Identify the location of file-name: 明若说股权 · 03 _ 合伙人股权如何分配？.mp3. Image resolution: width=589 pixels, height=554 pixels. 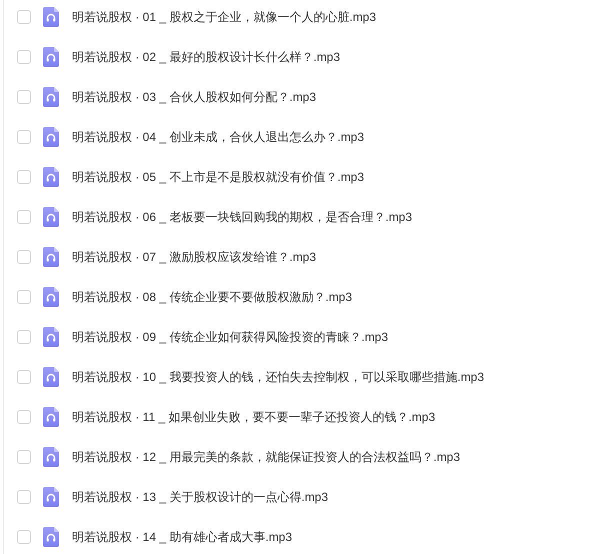
(194, 97).